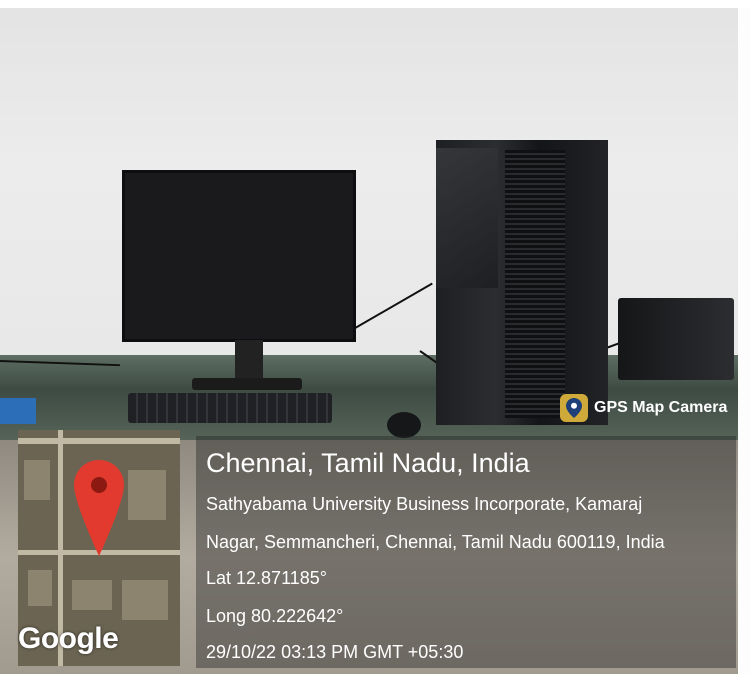 This screenshot has height=674, width=750. Describe the element at coordinates (68, 638) in the screenshot. I see `google-logo: Google` at that location.